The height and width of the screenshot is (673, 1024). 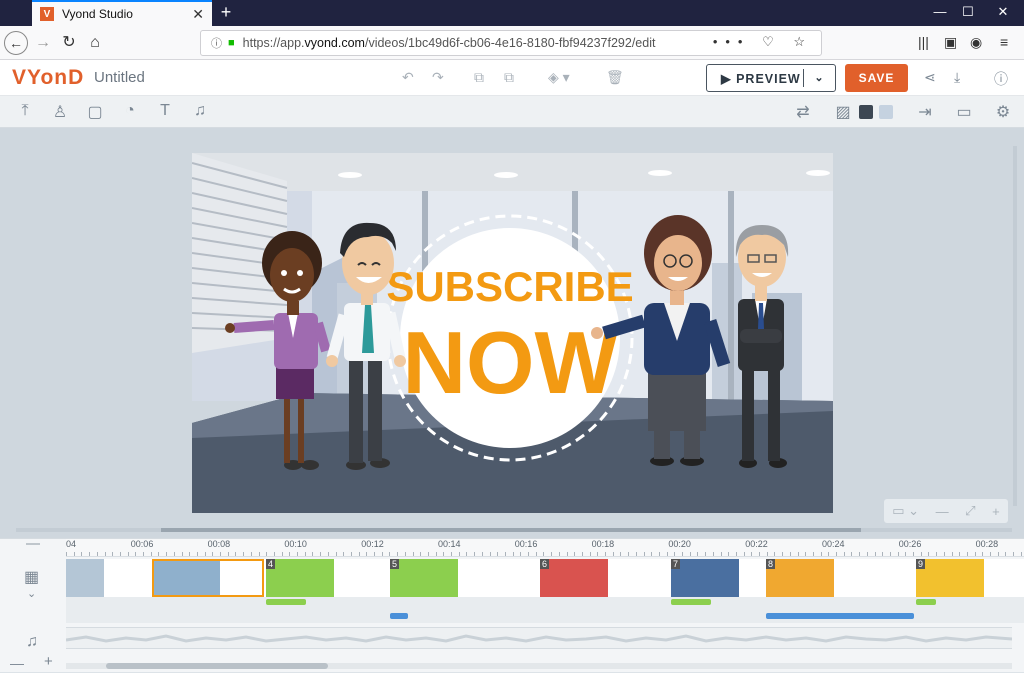 I want to click on share-icon: ⋖, so click(x=930, y=77).